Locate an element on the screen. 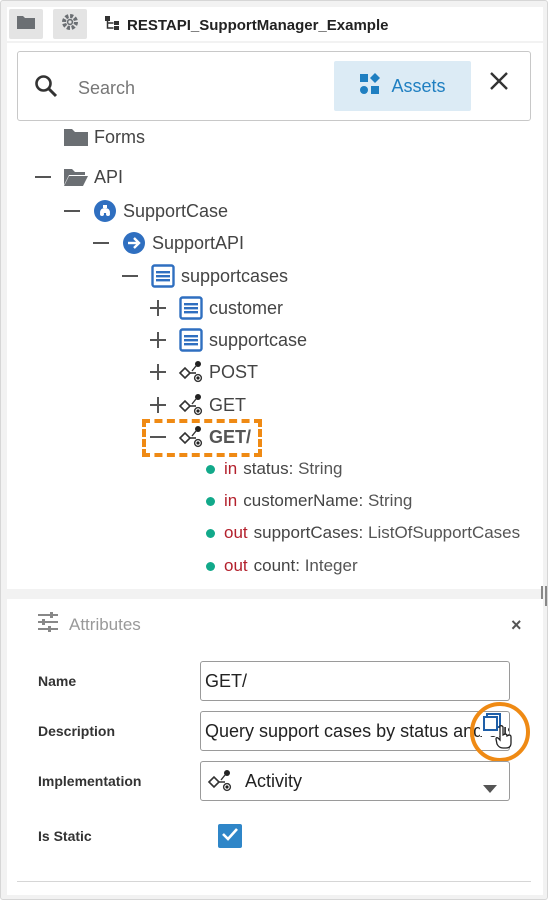 Image resolution: width=548 pixels, height=900 pixels. service-icon is located at coordinates (105, 211).